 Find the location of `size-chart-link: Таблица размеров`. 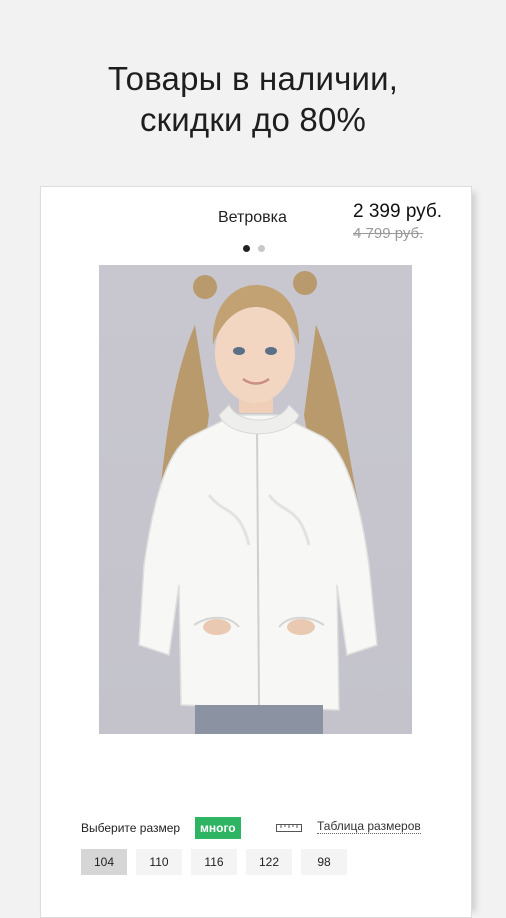

size-chart-link: Таблица размеров is located at coordinates (369, 826).